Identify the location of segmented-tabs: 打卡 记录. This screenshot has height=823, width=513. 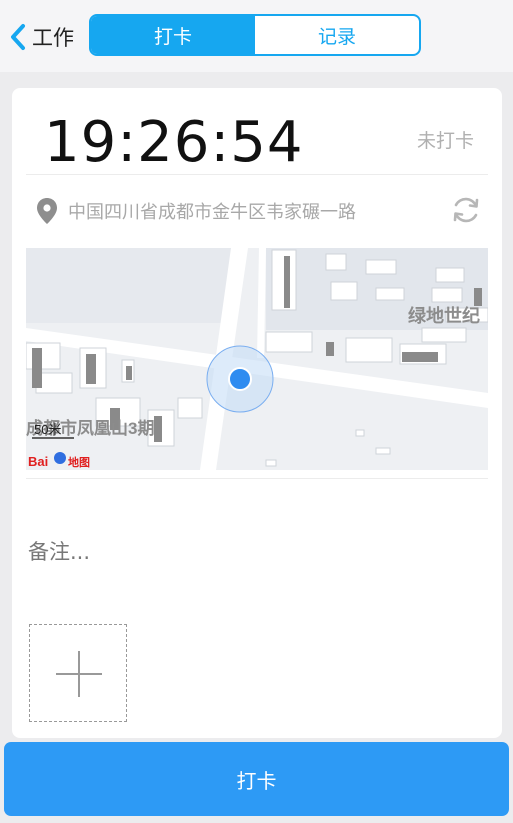
(255, 35).